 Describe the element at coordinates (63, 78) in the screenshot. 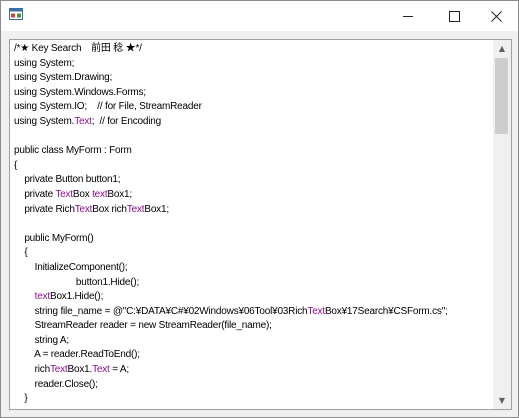

I see `code-text: using System.Drawing;` at that location.